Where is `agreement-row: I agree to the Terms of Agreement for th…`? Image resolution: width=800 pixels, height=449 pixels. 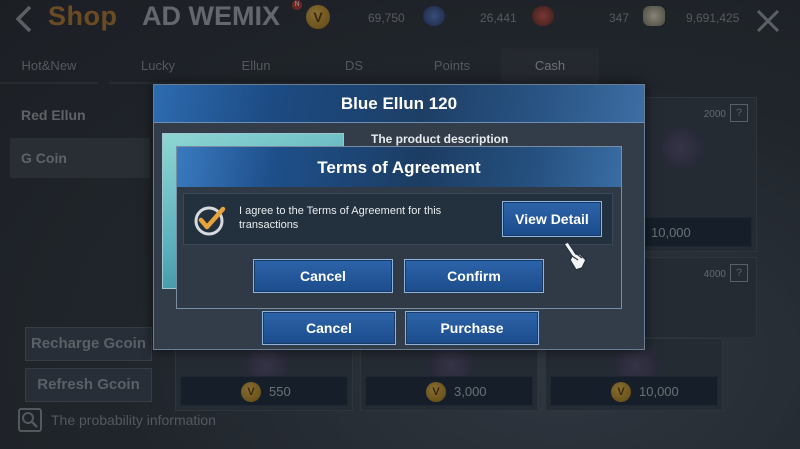 agreement-row: I agree to the Terms of Agreement for th… is located at coordinates (398, 219).